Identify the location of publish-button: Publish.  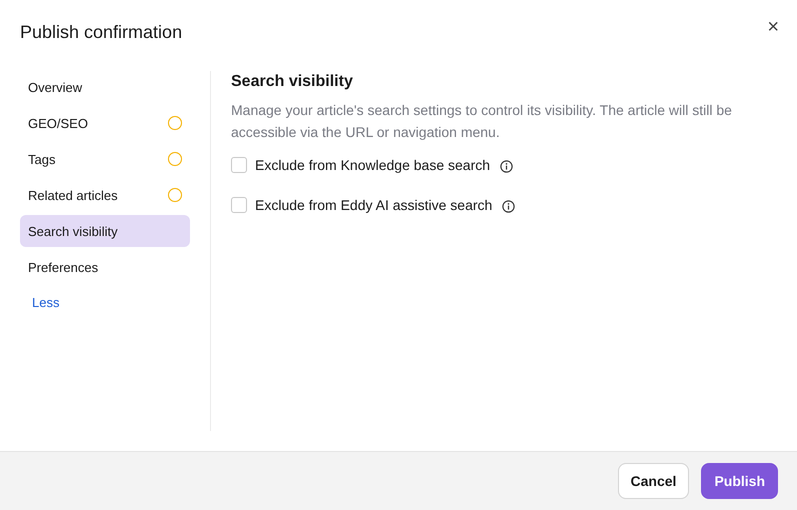
(739, 481).